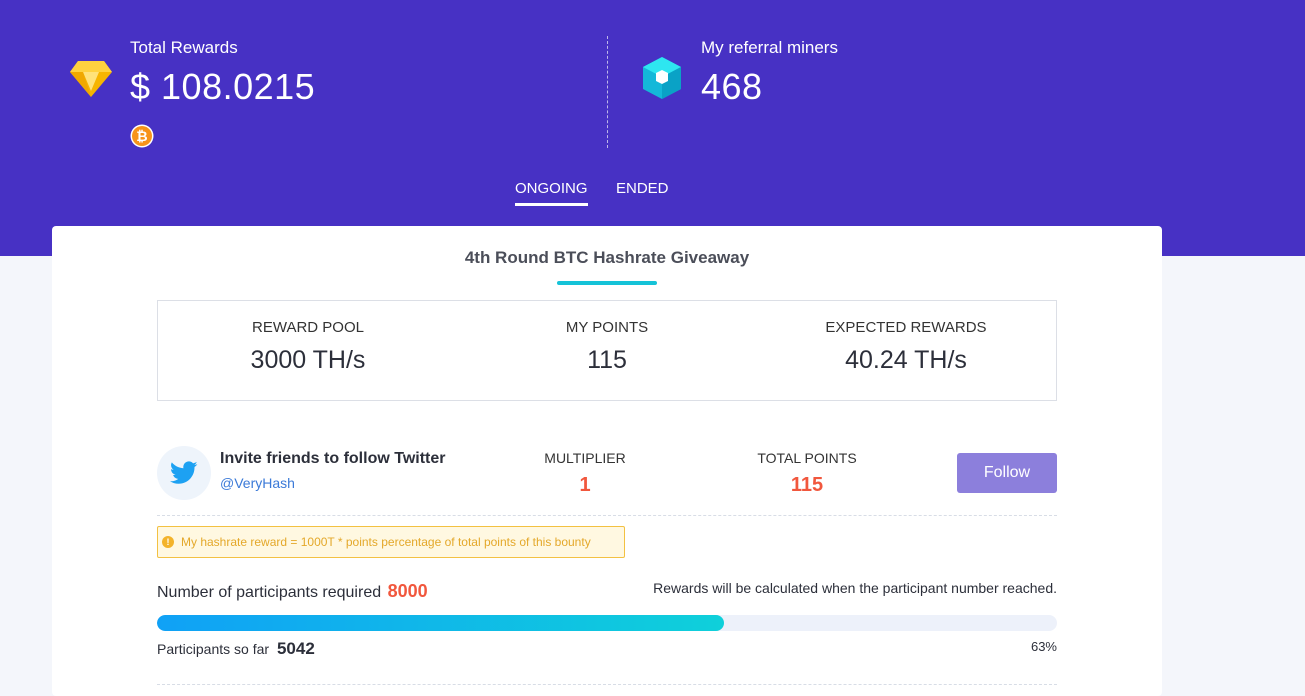  I want to click on cube-icon, so click(662, 80).